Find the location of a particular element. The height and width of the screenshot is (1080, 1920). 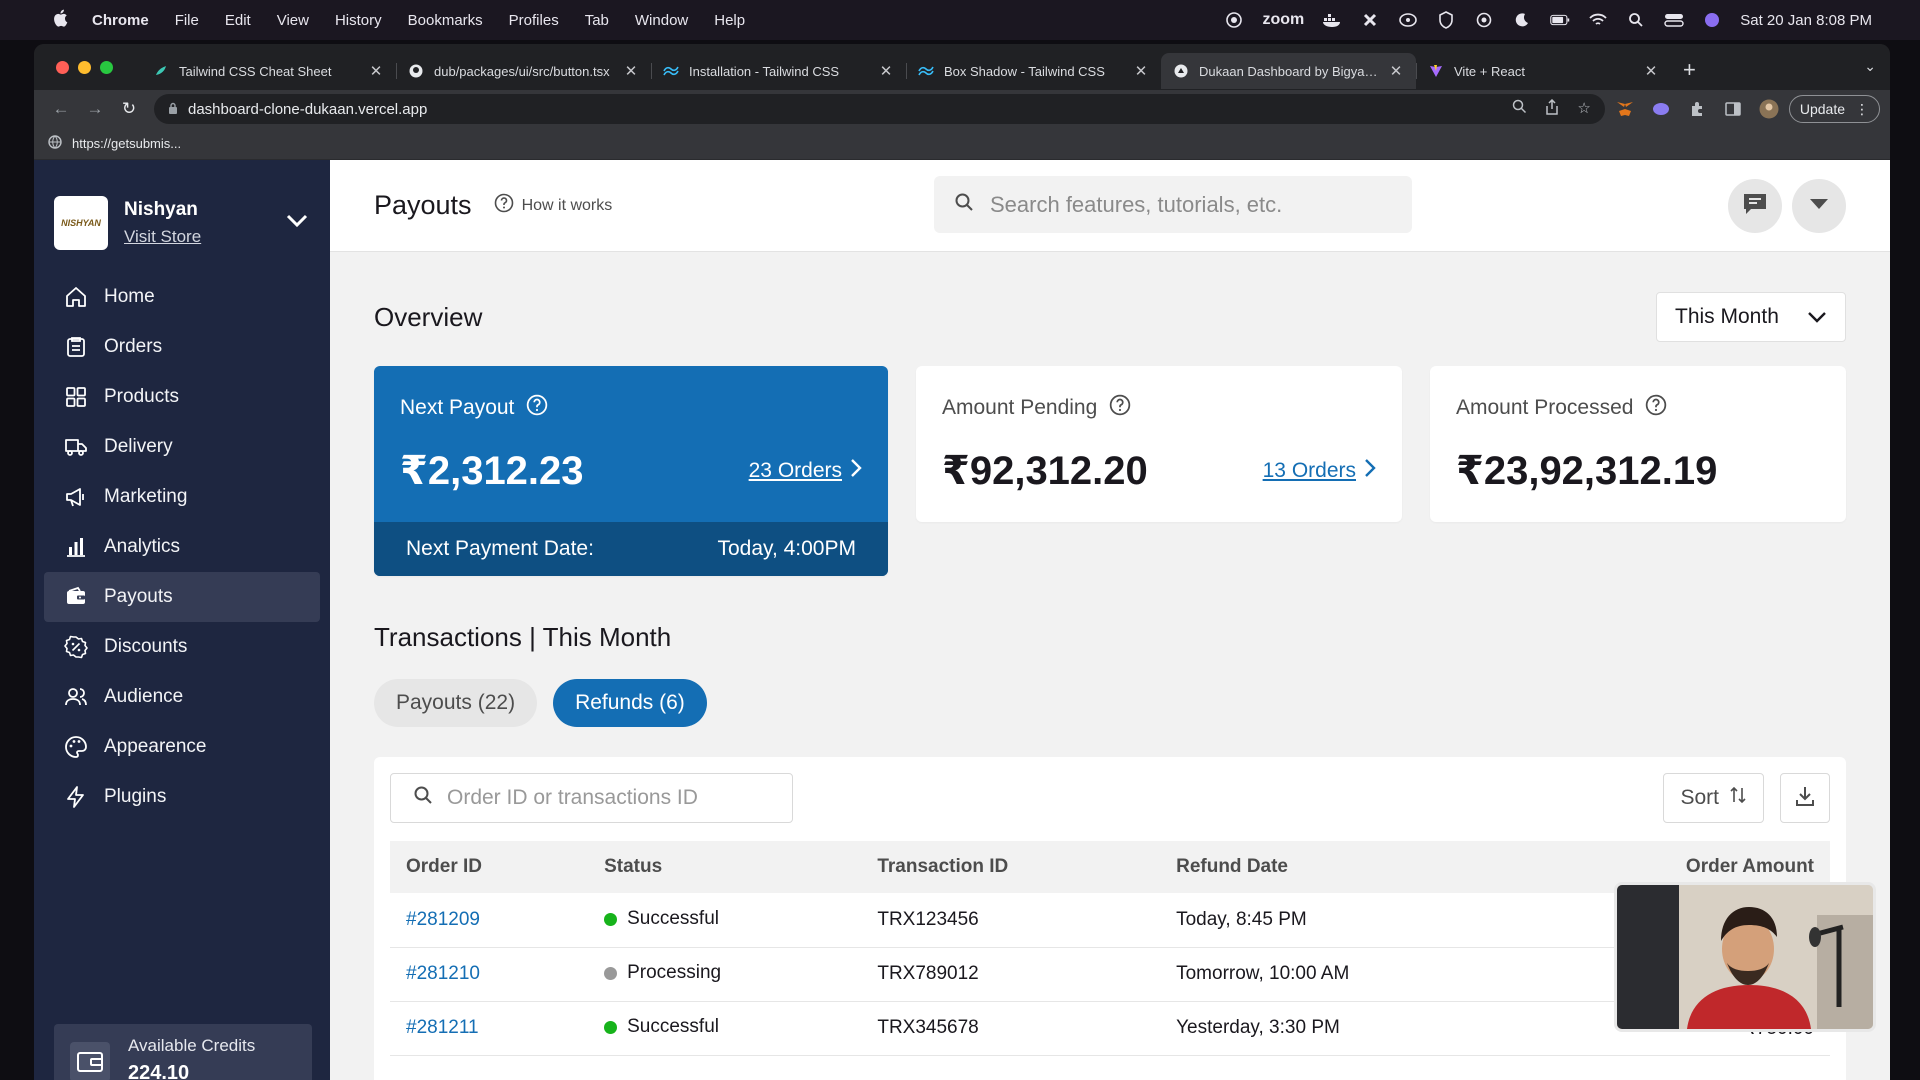

column-header-order-id: Order ID is located at coordinates (489, 867).